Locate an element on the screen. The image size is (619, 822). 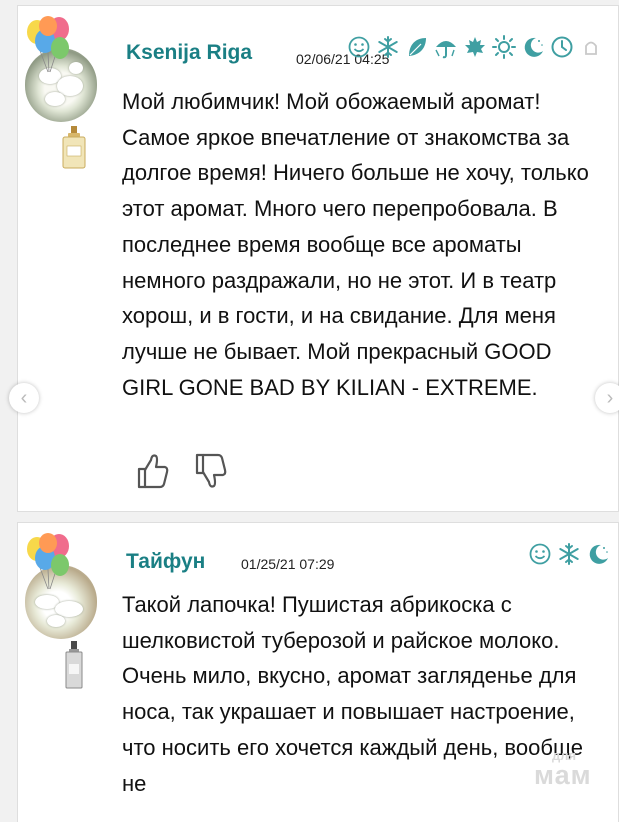
chevron-left-icon: ‹ is located at coordinates (24, 398).